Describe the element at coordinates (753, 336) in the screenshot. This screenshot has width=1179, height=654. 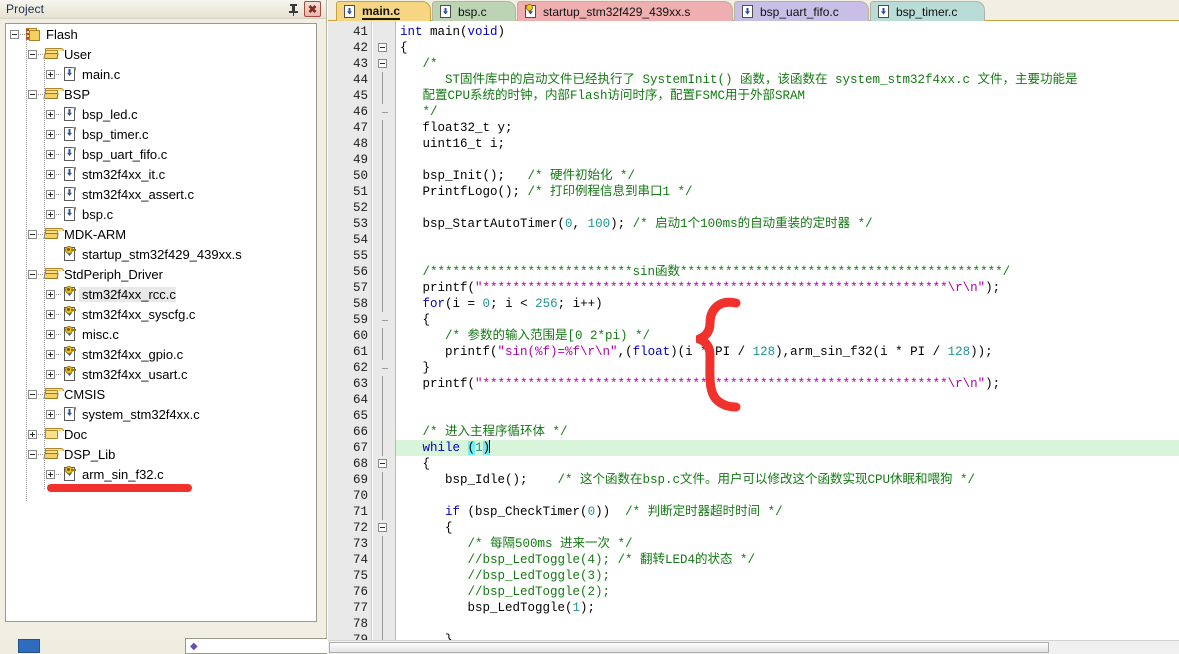
I see `code-line: 60 /* 参数的输入范围是[0 2*pi) */` at that location.